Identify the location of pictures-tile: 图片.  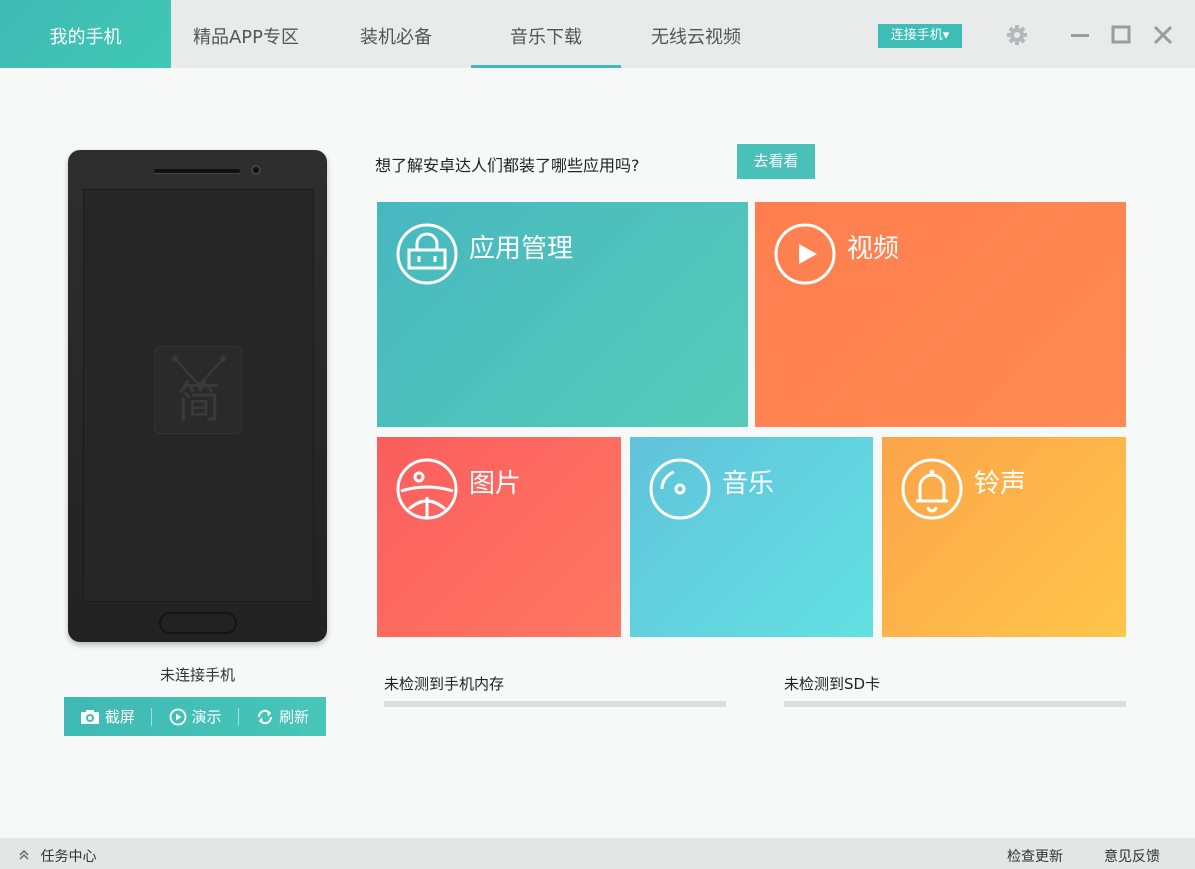
(499, 537).